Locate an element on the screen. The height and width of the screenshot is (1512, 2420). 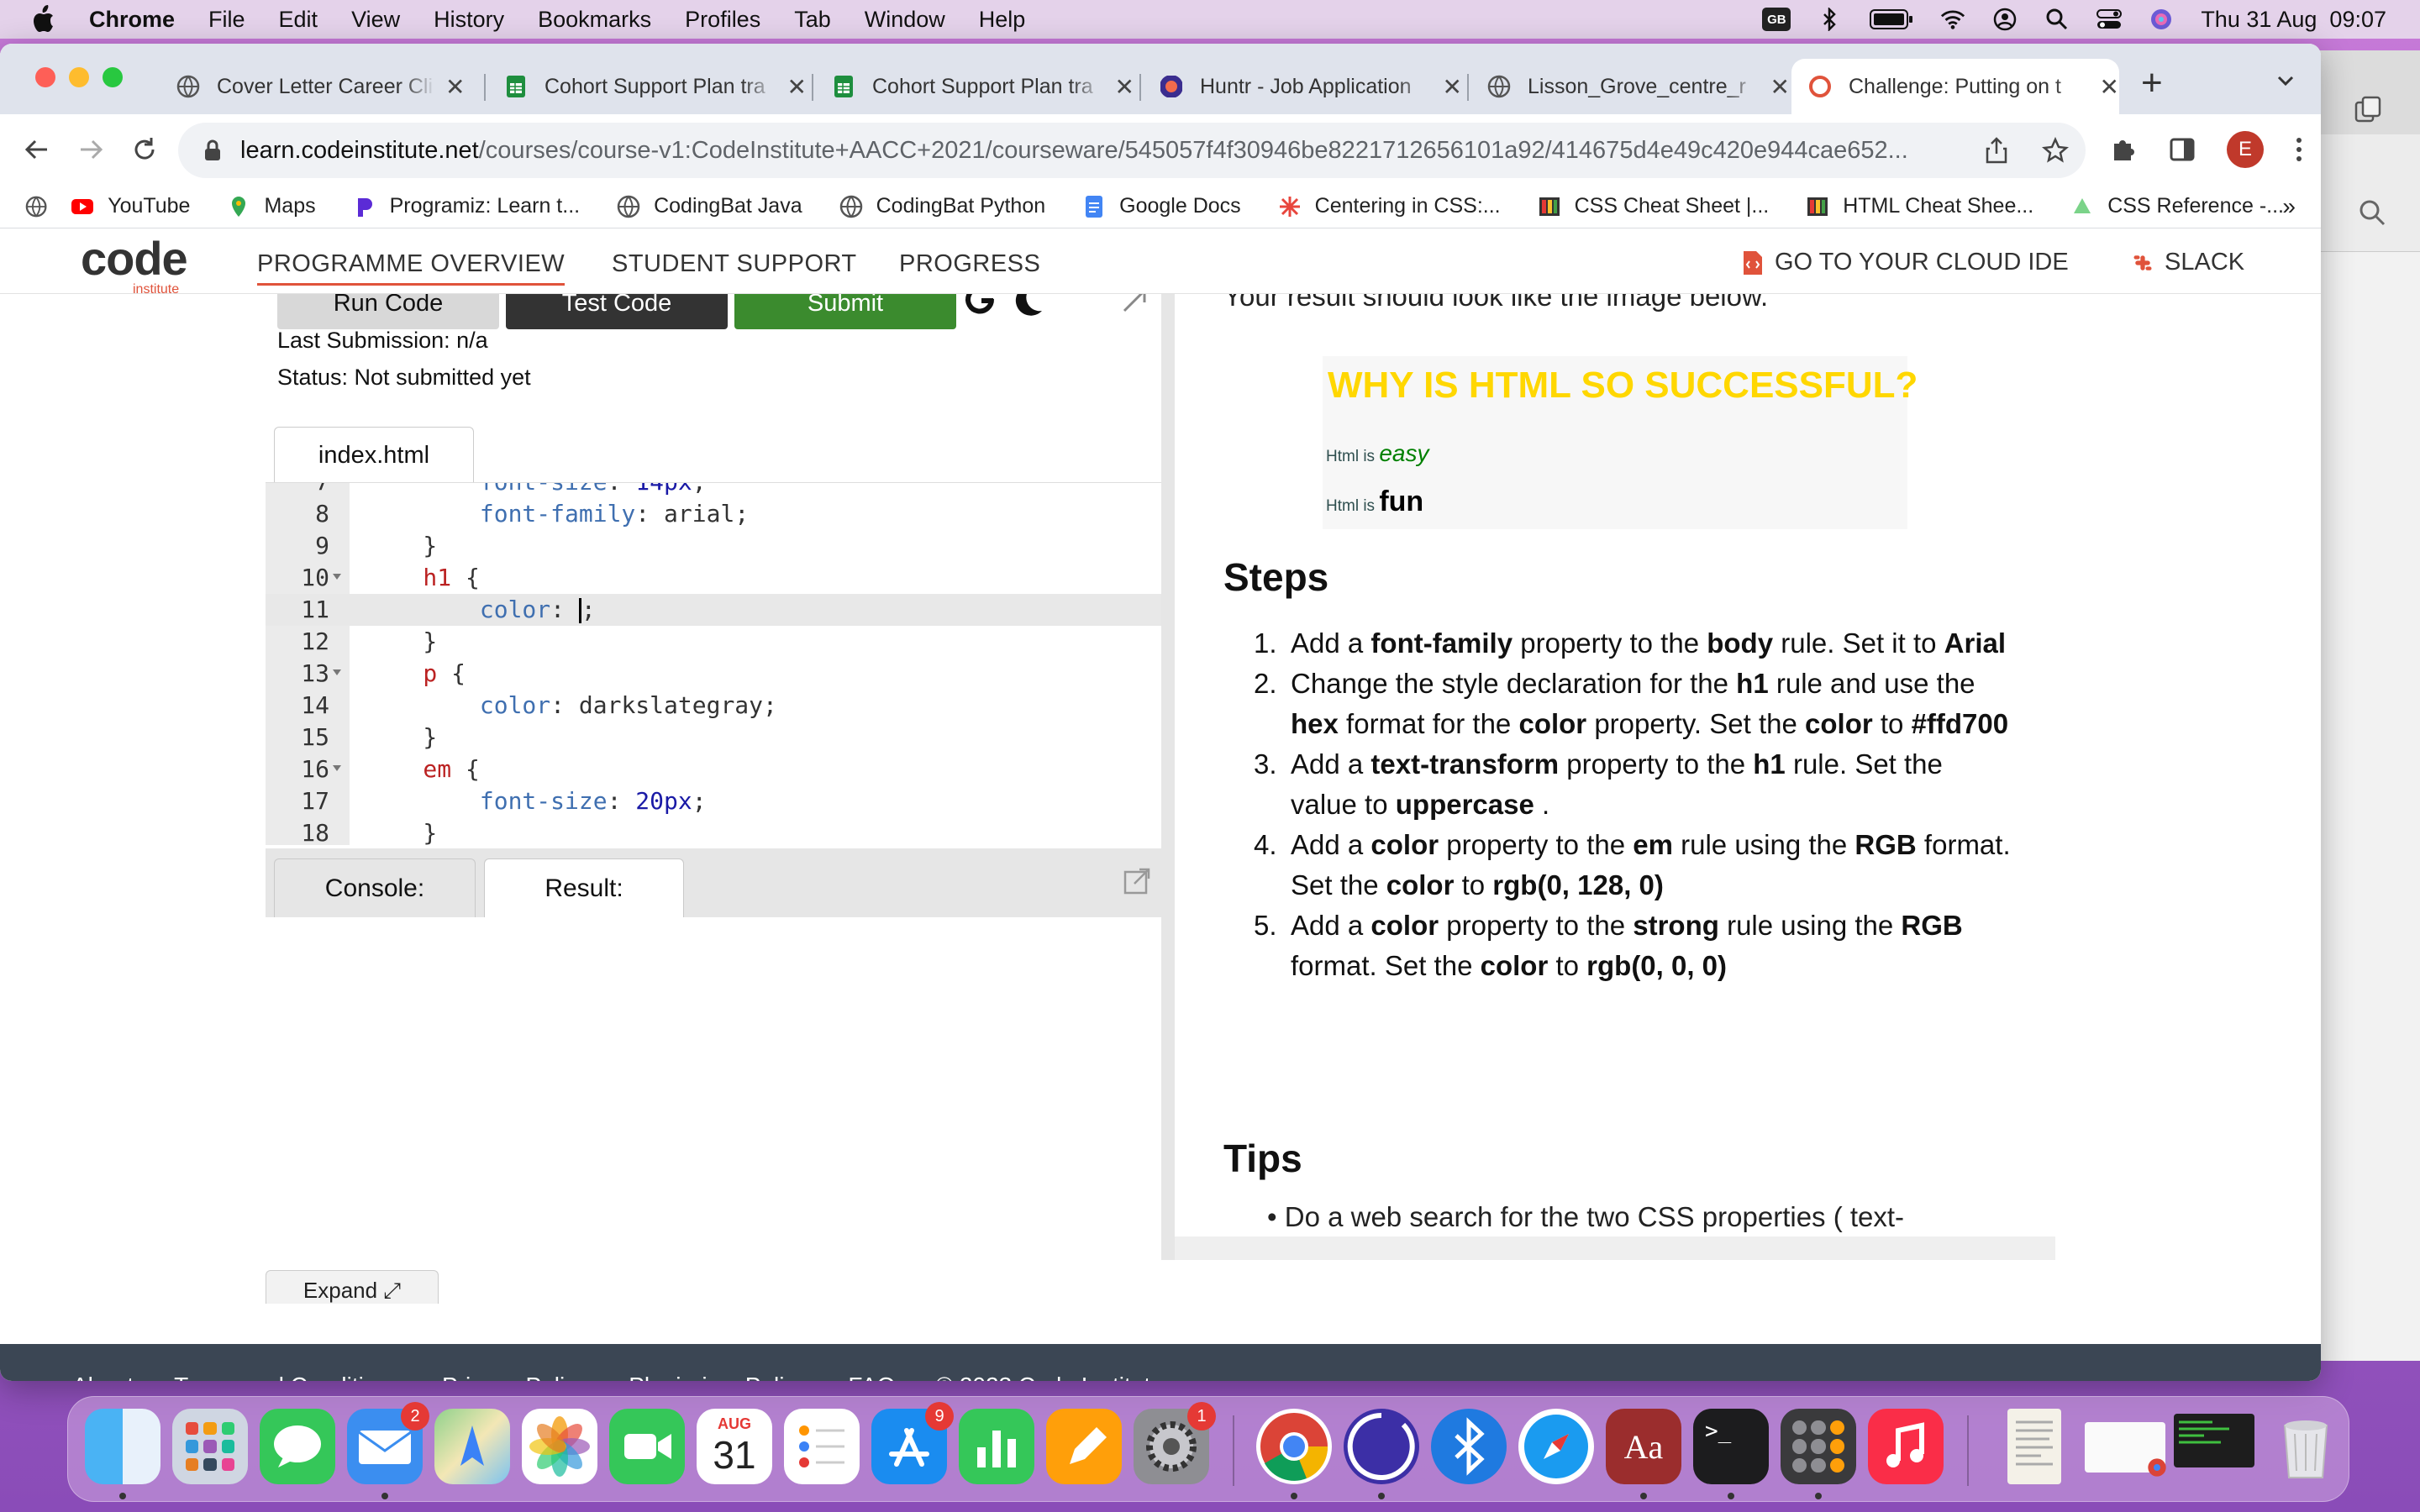
console-tab: Console: is located at coordinates (375, 887).